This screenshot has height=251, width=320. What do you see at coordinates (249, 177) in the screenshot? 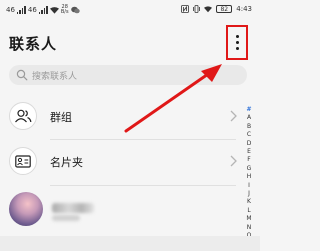
I see `index-letter: H` at bounding box center [249, 177].